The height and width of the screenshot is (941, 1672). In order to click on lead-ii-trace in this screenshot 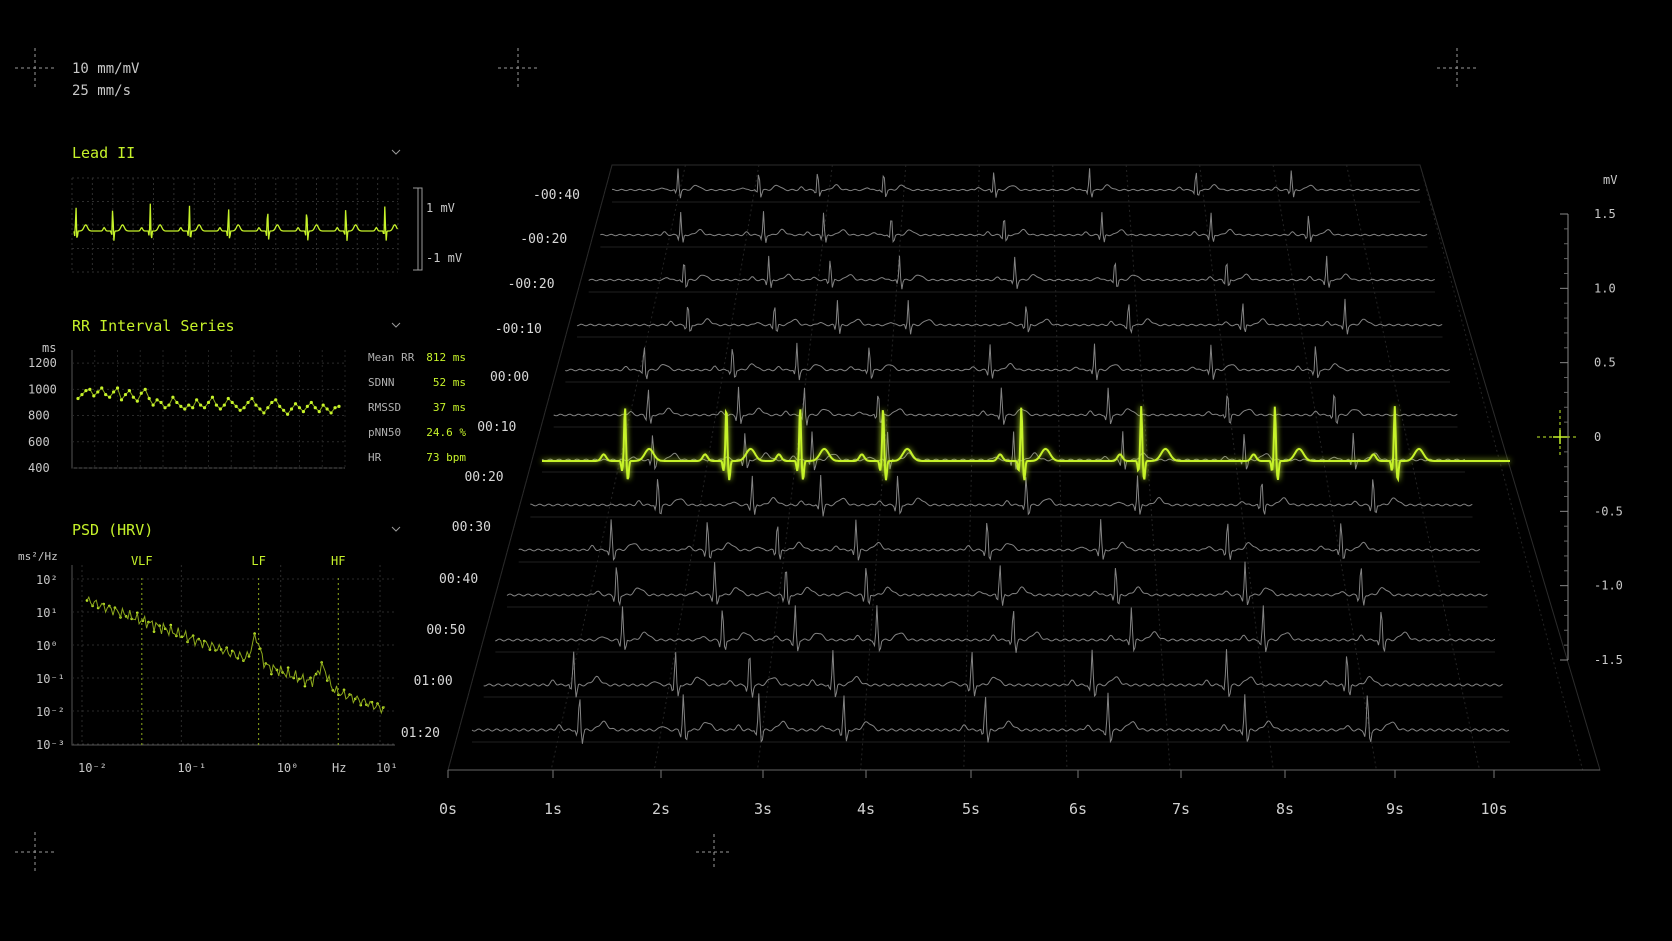, I will do `click(235, 222)`.